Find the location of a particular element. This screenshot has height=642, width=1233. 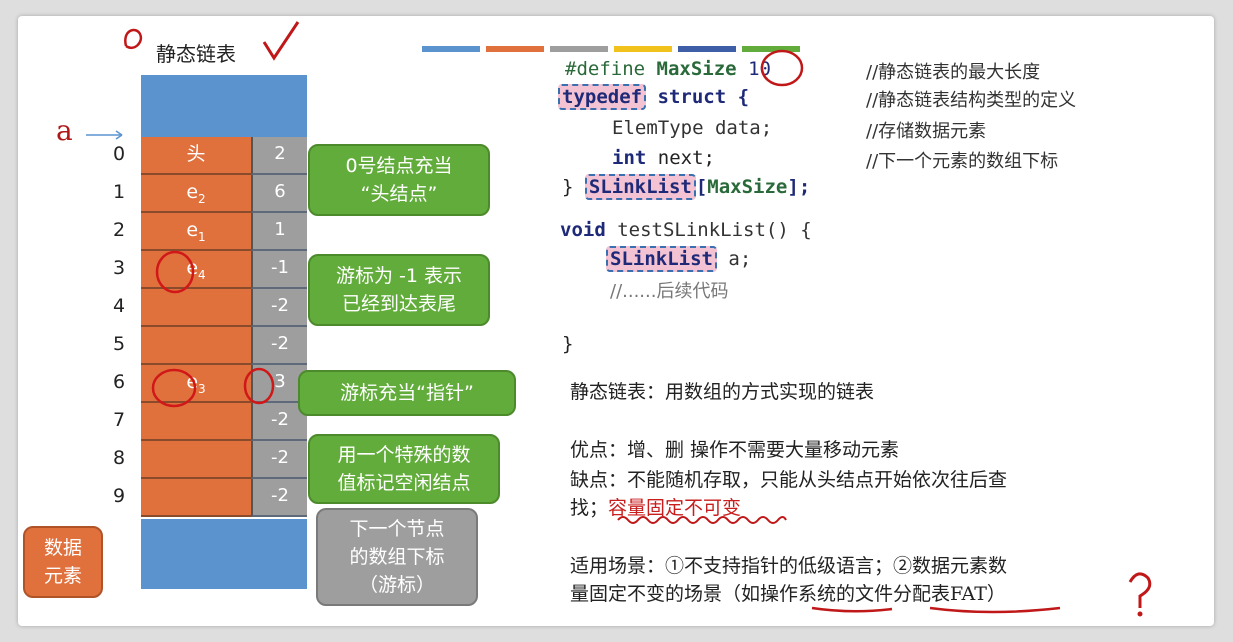

callout-free-line1: 用一个特殊的数 is located at coordinates (404, 455).